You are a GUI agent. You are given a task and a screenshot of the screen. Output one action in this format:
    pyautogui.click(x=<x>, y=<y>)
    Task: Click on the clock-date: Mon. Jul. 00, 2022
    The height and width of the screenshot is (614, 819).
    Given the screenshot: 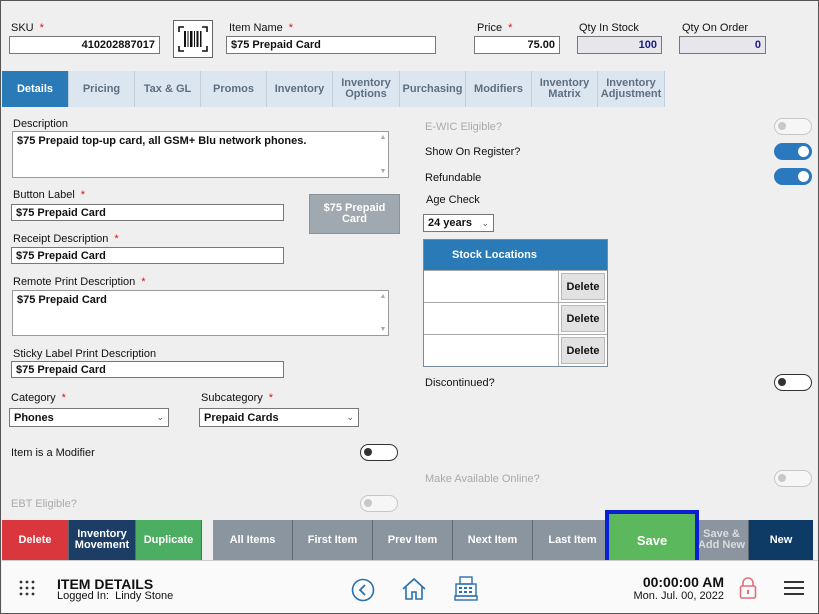 What is the action you would take?
    pyautogui.click(x=678, y=596)
    